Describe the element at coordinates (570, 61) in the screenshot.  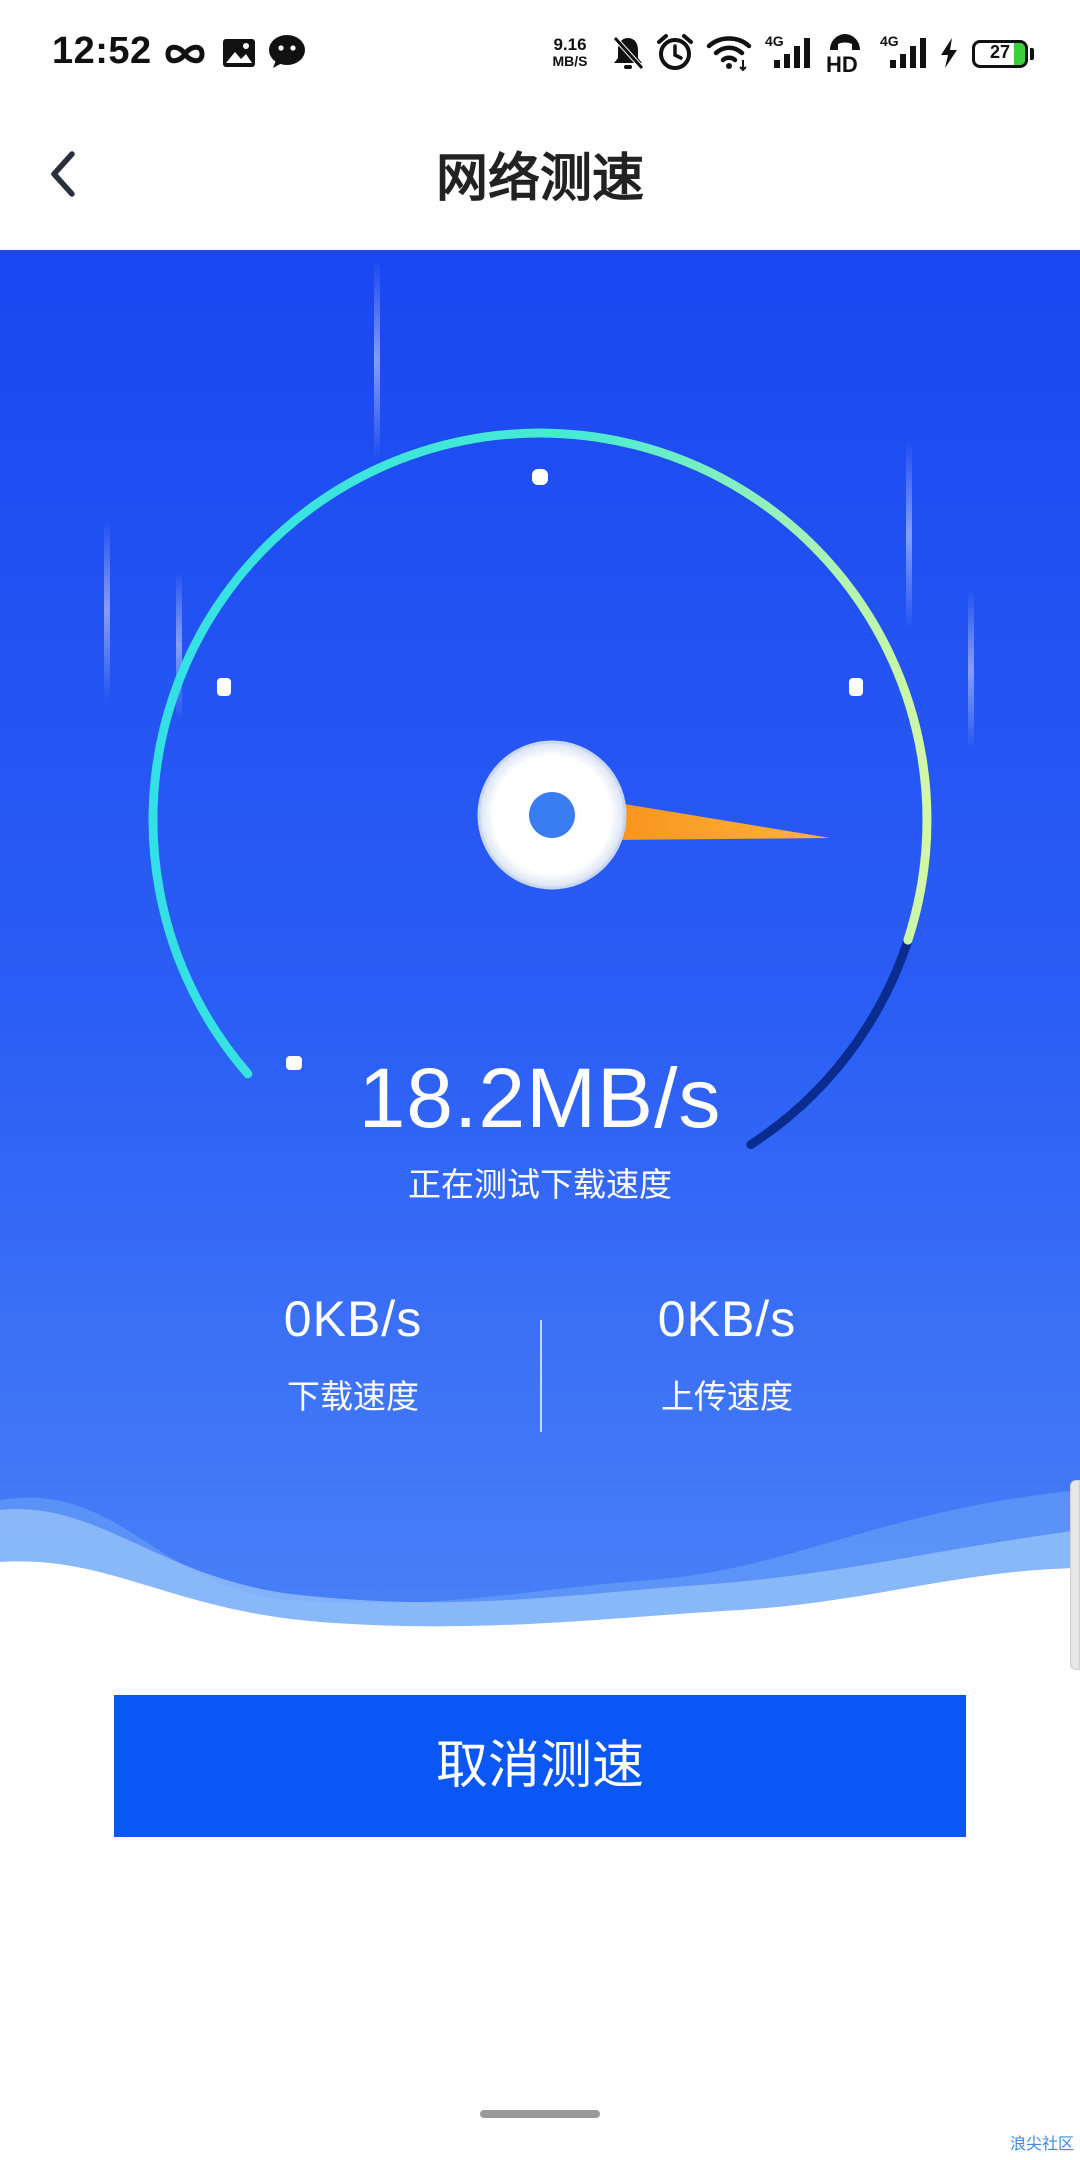
I see `network-speed-unit: MB/S` at that location.